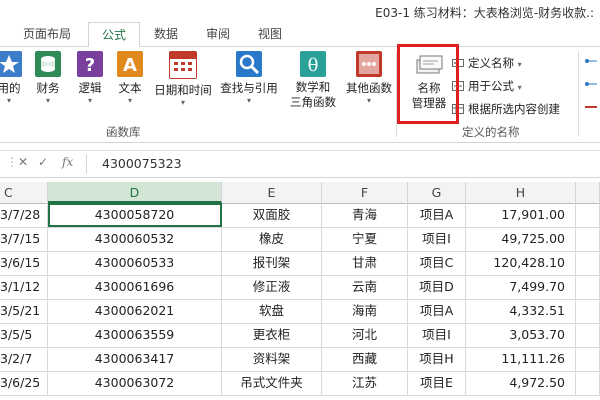  I want to click on cell-region: 青海, so click(365, 215).